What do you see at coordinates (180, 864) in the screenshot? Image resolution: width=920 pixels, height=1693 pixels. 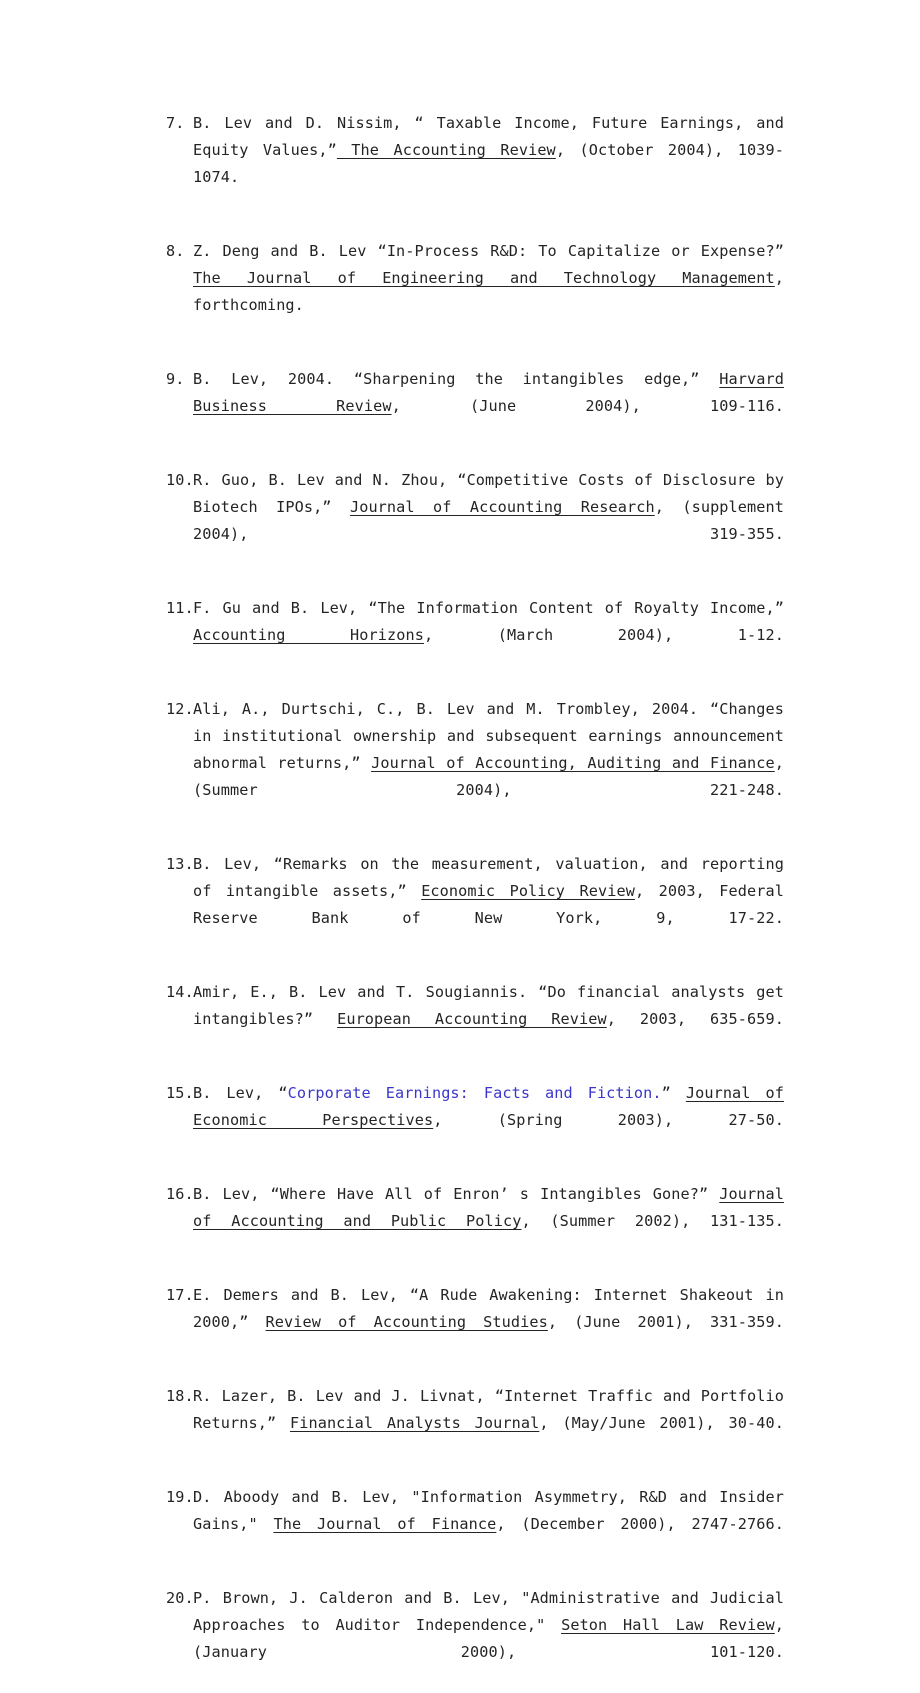 I see `reference-number: 13.` at bounding box center [180, 864].